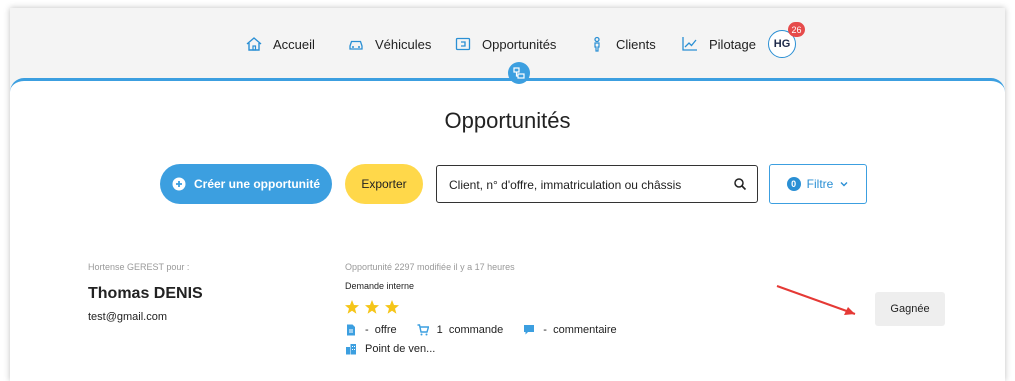 Image resolution: width=1015 pixels, height=381 pixels. I want to click on notification-badge: 26, so click(796, 29).